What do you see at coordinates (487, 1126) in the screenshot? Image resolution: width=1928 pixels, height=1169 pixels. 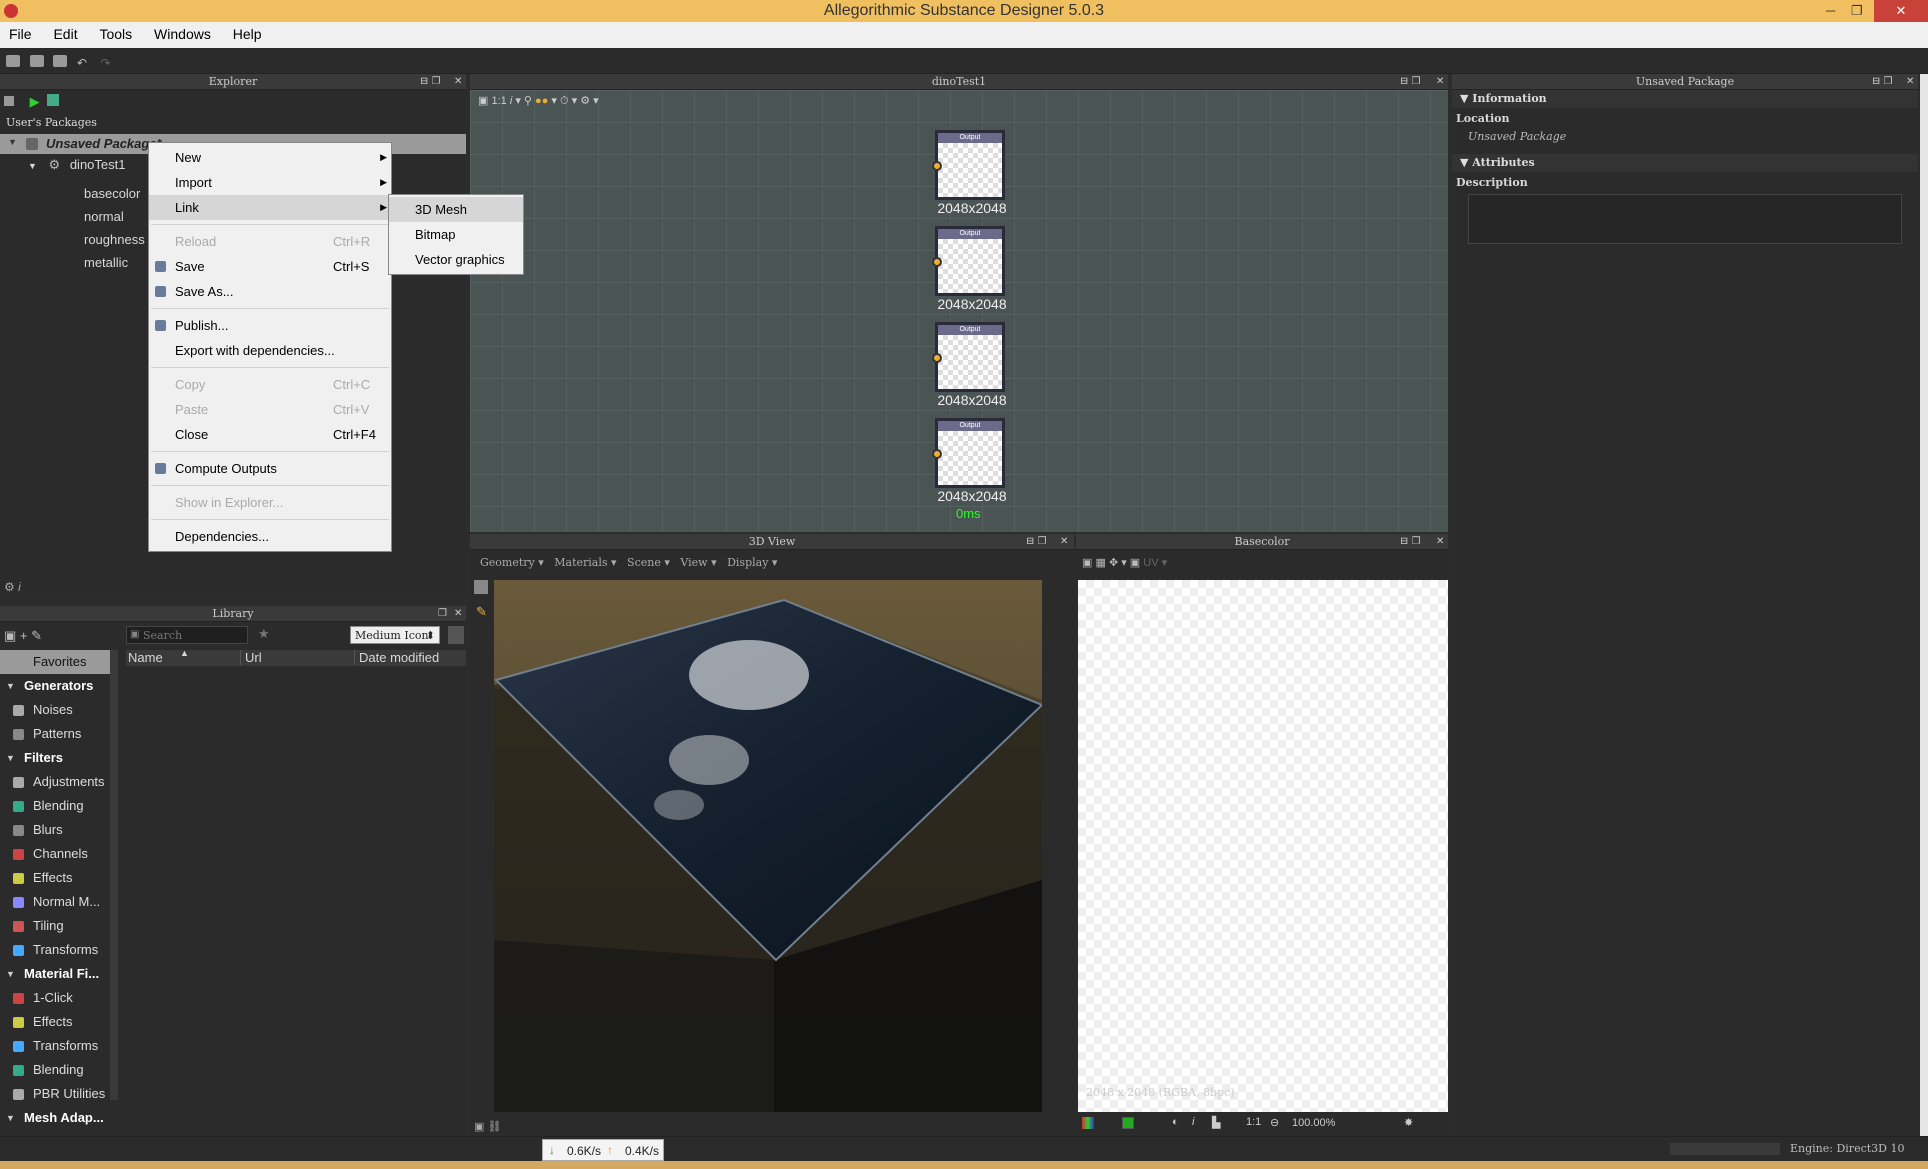 I see `3d-footer-icons: ▣ ⛓` at bounding box center [487, 1126].